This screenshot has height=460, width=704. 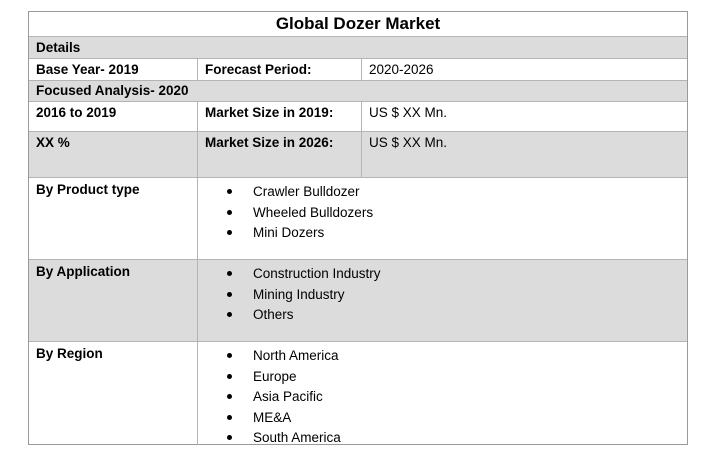 I want to click on forecast-value-cell: 2020-2026, so click(x=524, y=69).